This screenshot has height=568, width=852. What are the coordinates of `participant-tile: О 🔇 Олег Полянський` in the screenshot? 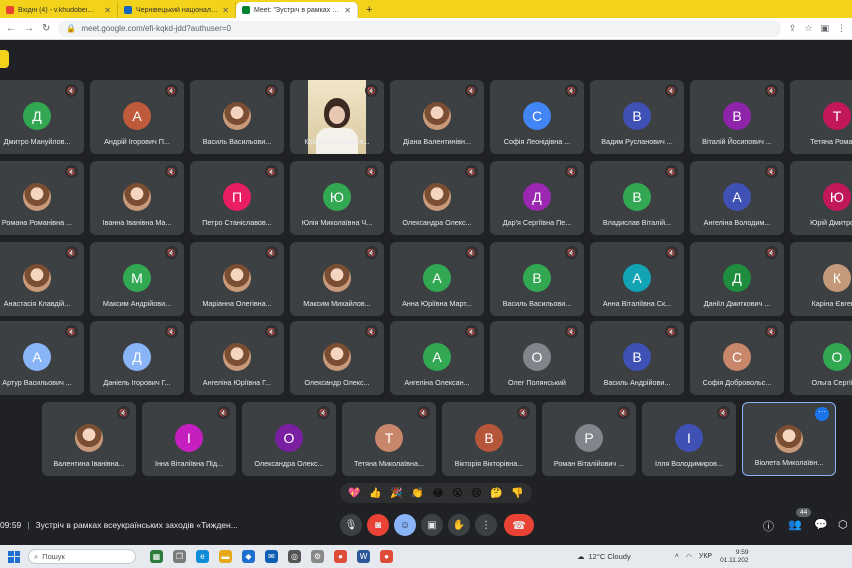 It's located at (537, 358).